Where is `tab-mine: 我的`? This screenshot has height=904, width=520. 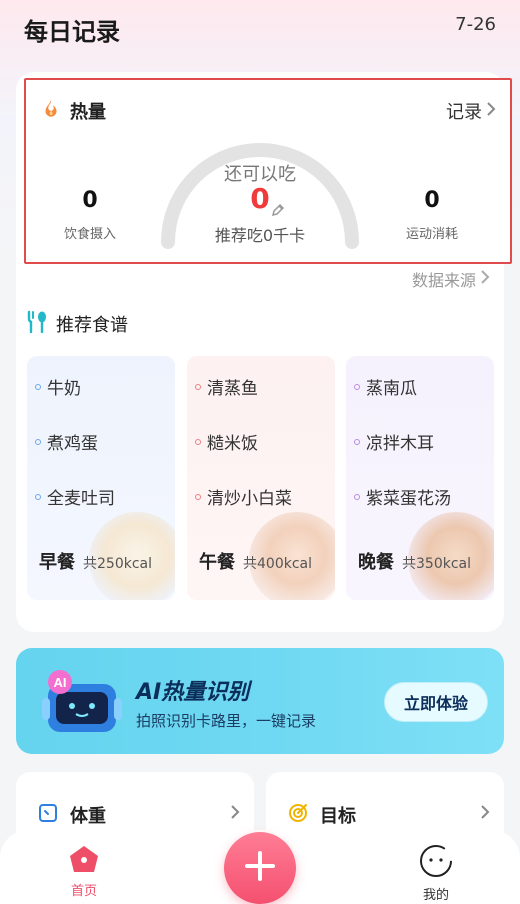
tab-mine: 我的 is located at coordinates (436, 873).